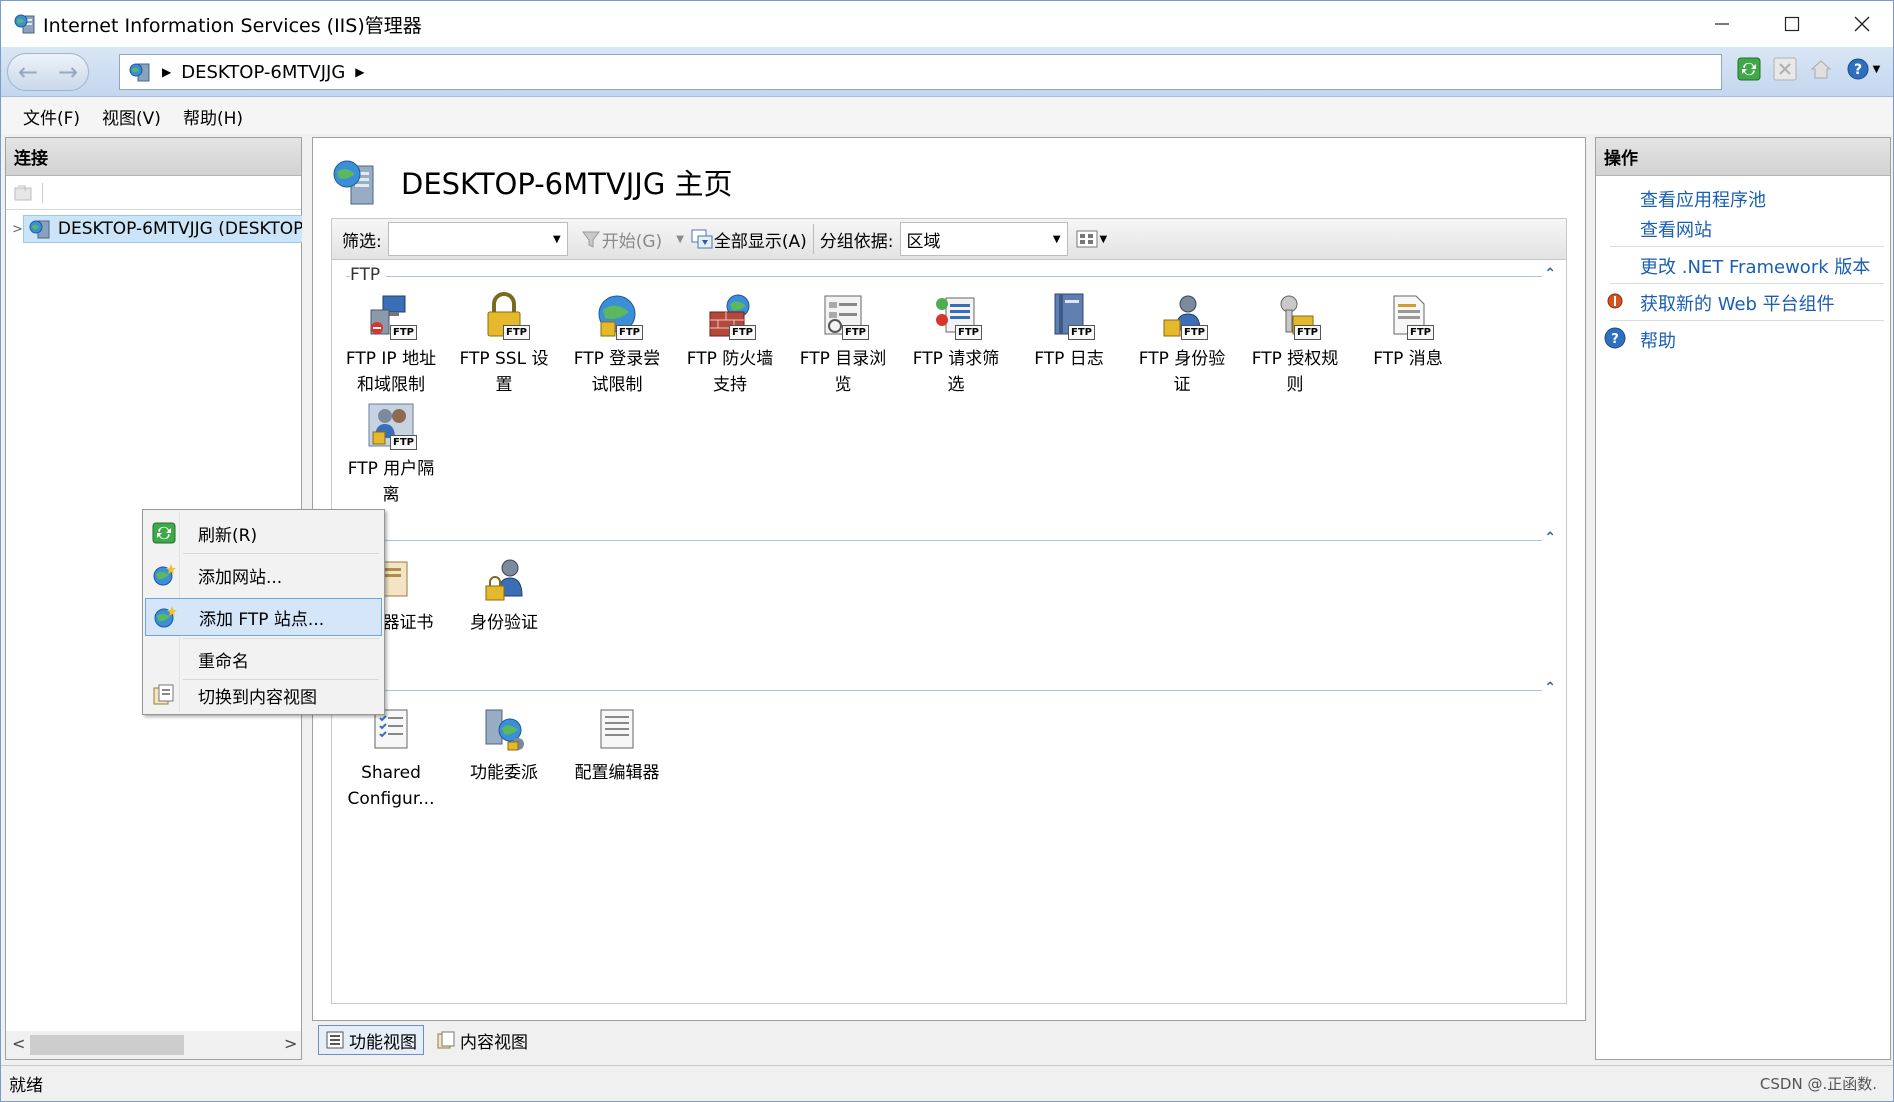 The image size is (1894, 1102). Describe the element at coordinates (51, 116) in the screenshot. I see `menu-file: 文件(F)` at that location.